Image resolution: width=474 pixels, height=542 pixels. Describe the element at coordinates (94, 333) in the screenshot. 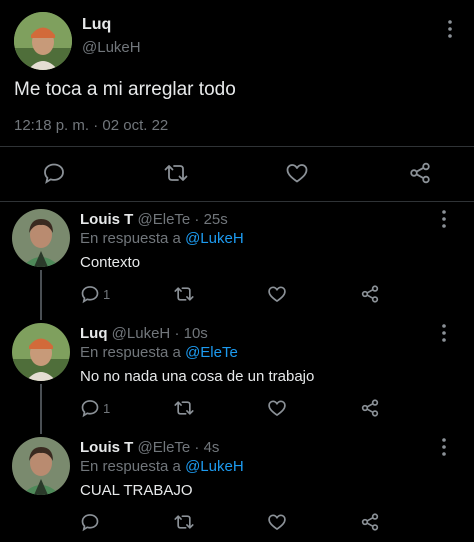

I see `reply-display-name: Luq` at that location.